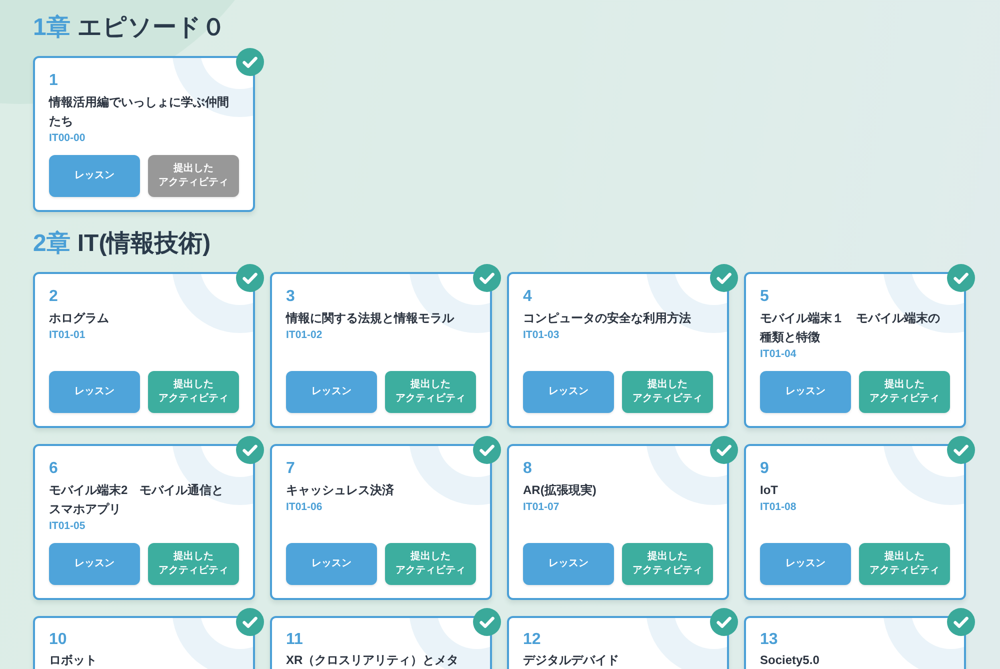  What do you see at coordinates (144, 244) in the screenshot?
I see `chapter-title: IT(情報技術)` at bounding box center [144, 244].